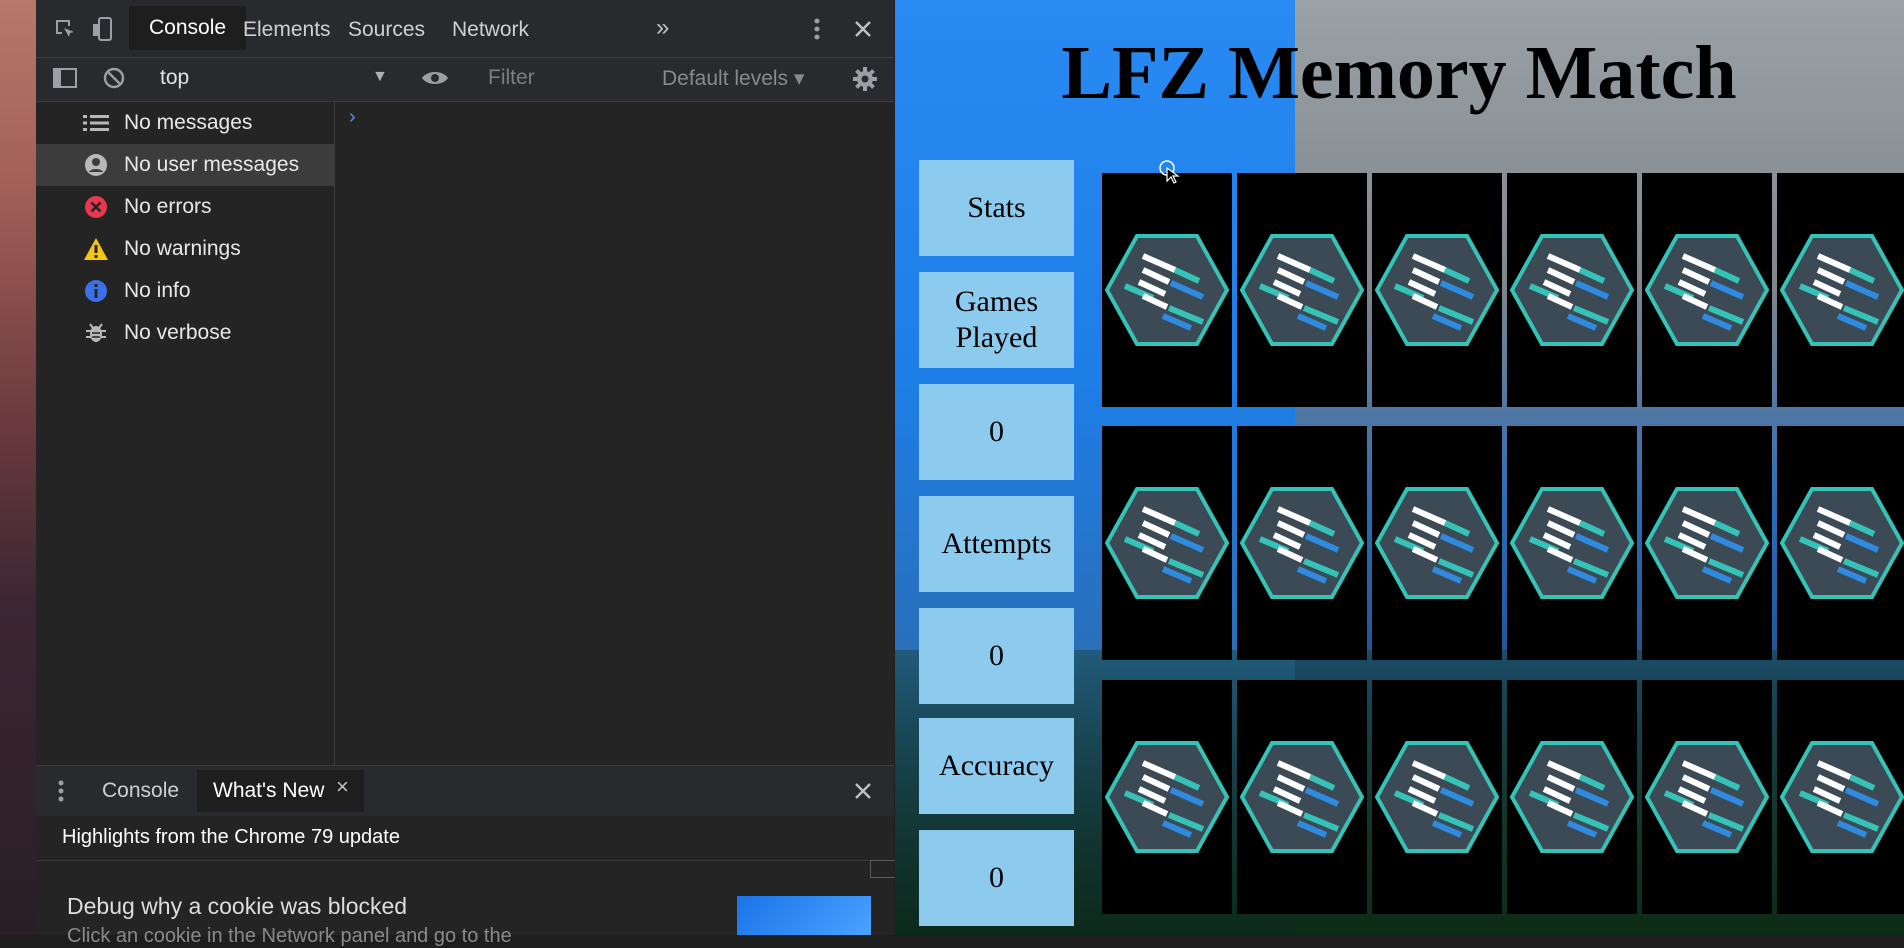 This screenshot has height=948, width=1904. I want to click on sidebar-item-label: No verbose, so click(178, 332).